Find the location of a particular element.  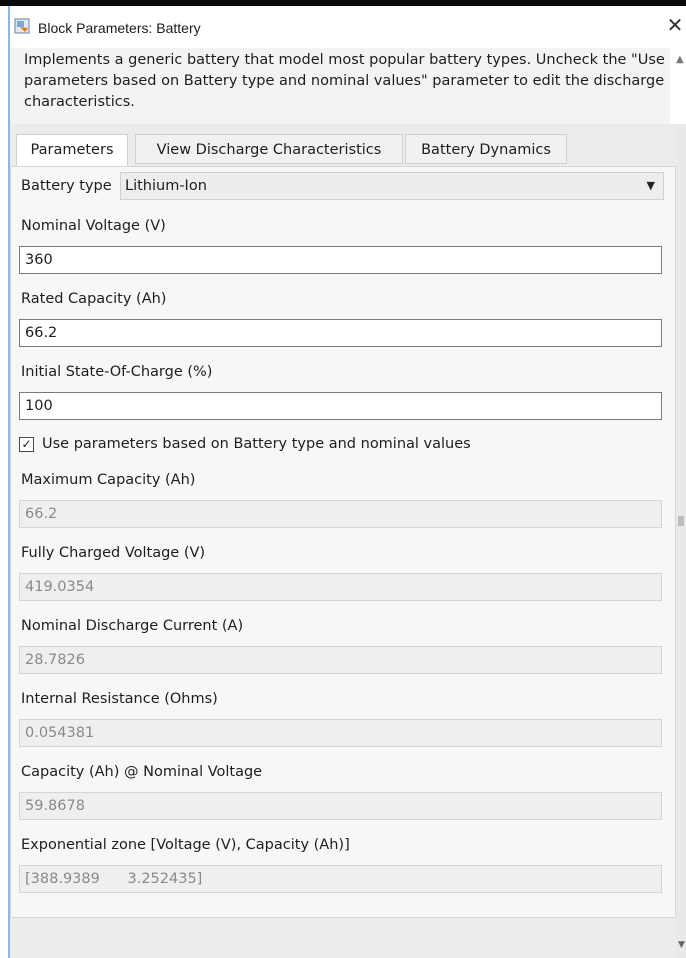

scroll-down-icon: ▼ is located at coordinates (681, 945).